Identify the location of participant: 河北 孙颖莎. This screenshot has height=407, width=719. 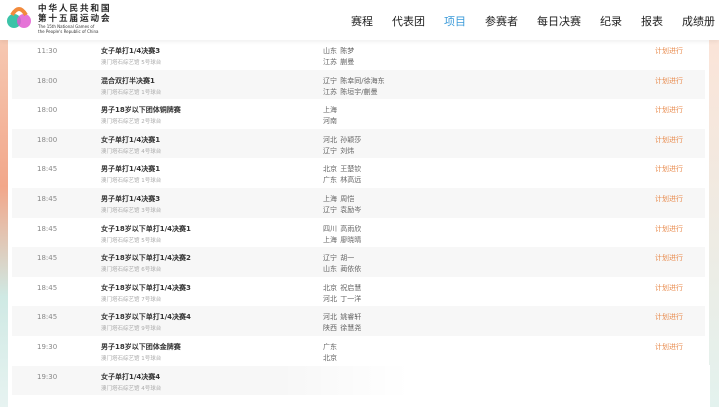
(342, 140).